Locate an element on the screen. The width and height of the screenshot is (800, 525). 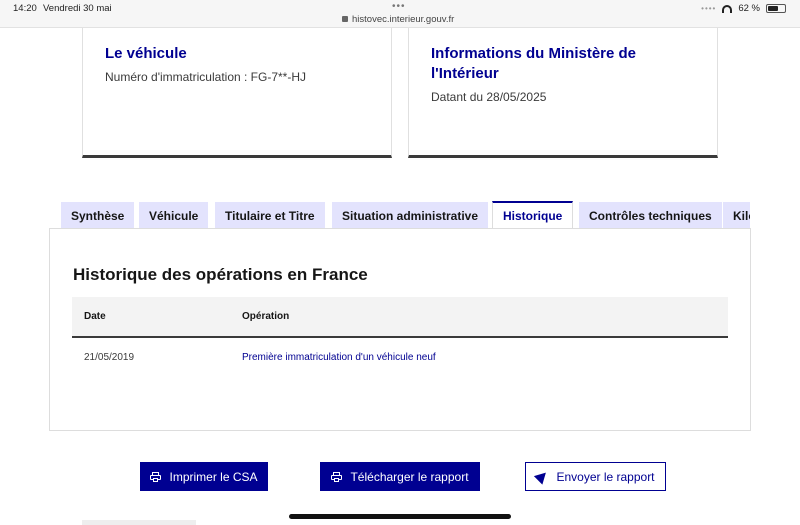
tab-titulaire-et-titre: Titulaire et Titre is located at coordinates (270, 215).